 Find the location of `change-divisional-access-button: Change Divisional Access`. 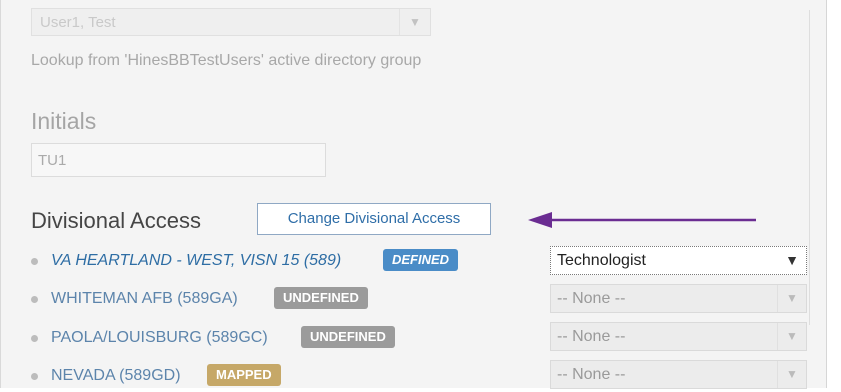

change-divisional-access-button: Change Divisional Access is located at coordinates (374, 219).